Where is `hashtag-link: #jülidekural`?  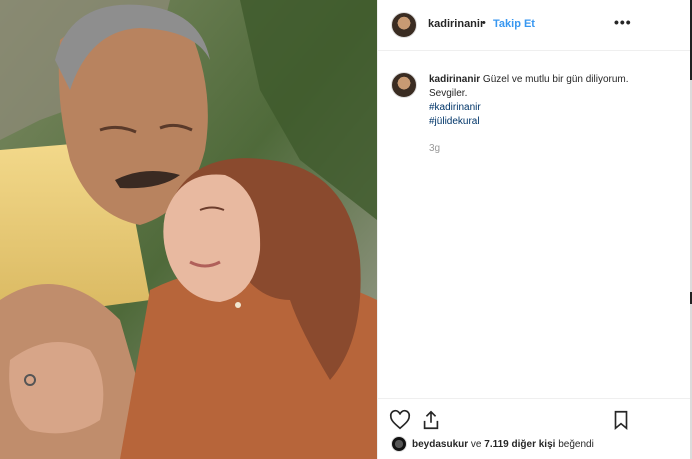
hashtag-link: #jülidekural is located at coordinates (529, 122).